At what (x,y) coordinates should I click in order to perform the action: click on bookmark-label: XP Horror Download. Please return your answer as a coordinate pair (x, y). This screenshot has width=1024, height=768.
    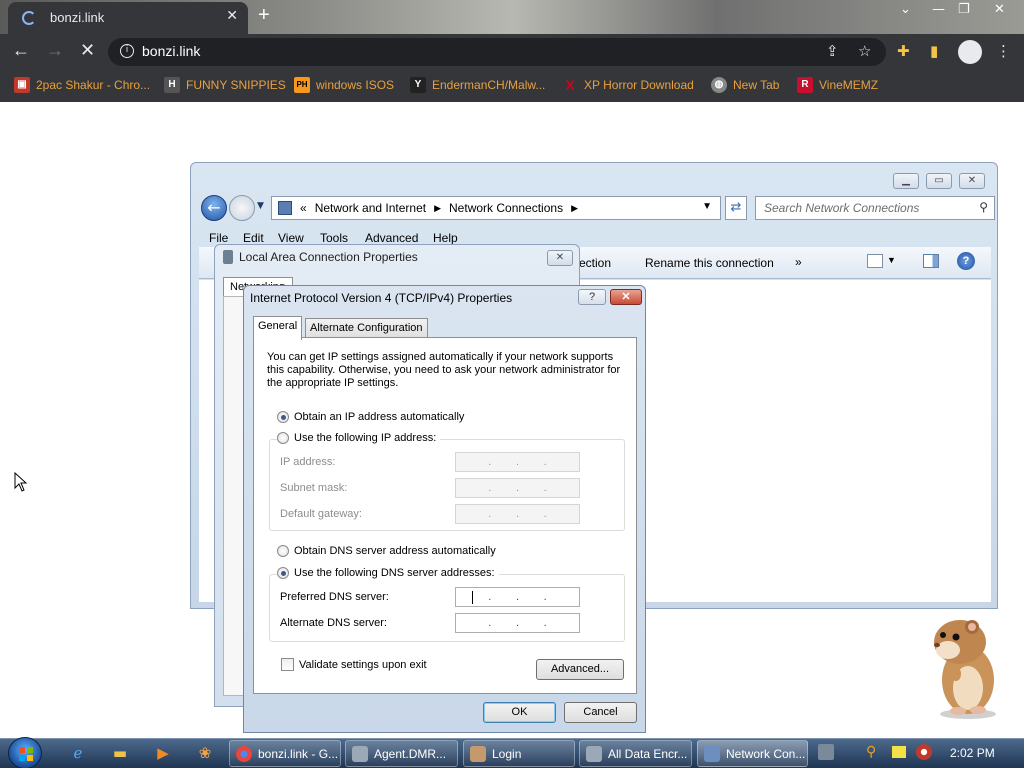
    Looking at the image, I should click on (639, 85).